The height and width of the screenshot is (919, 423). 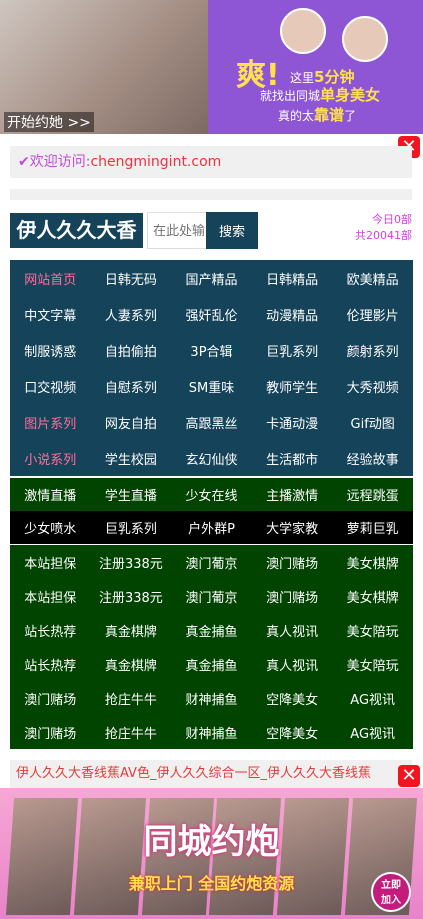 What do you see at coordinates (50, 278) in the screenshot?
I see `nav-link: 网站首页` at bounding box center [50, 278].